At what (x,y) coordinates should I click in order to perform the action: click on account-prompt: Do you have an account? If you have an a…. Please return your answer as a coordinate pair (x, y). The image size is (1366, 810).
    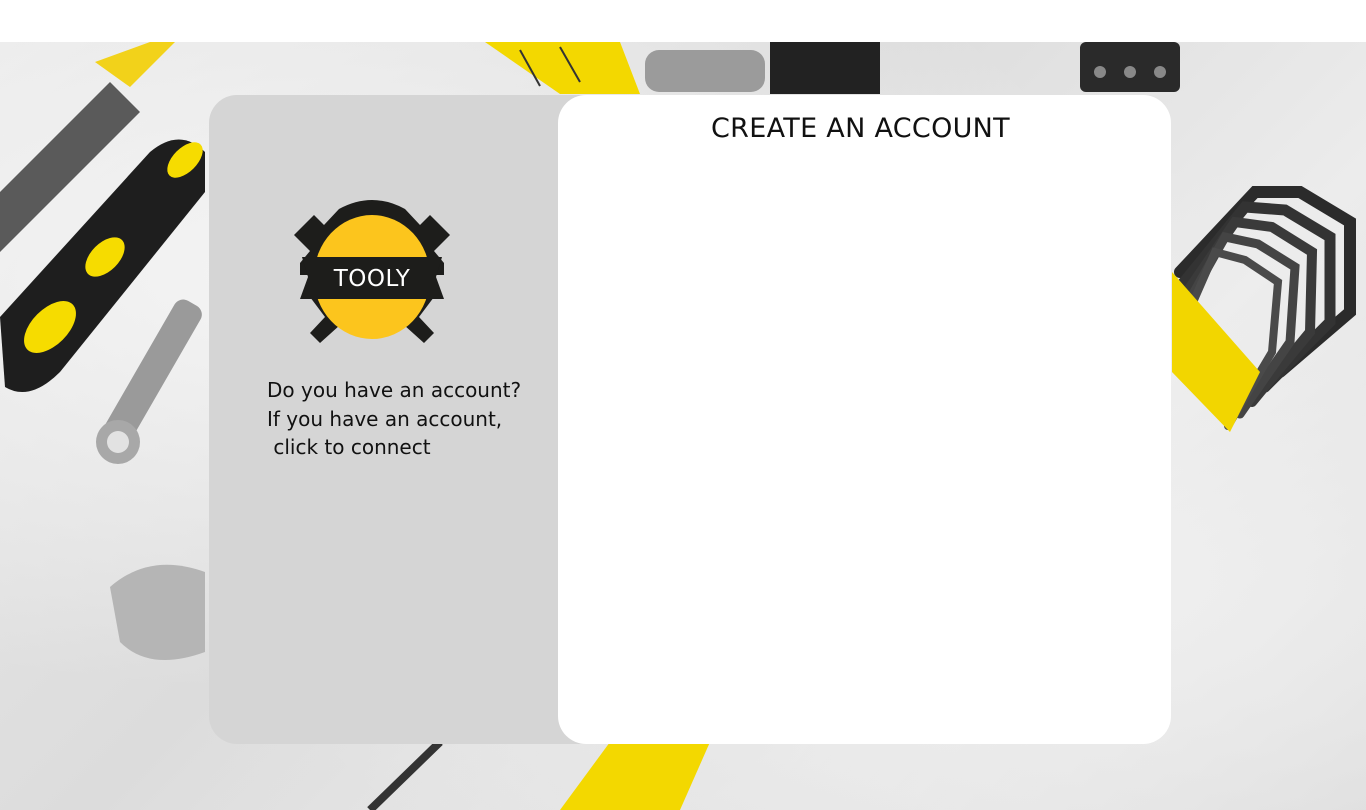
    Looking at the image, I should click on (417, 419).